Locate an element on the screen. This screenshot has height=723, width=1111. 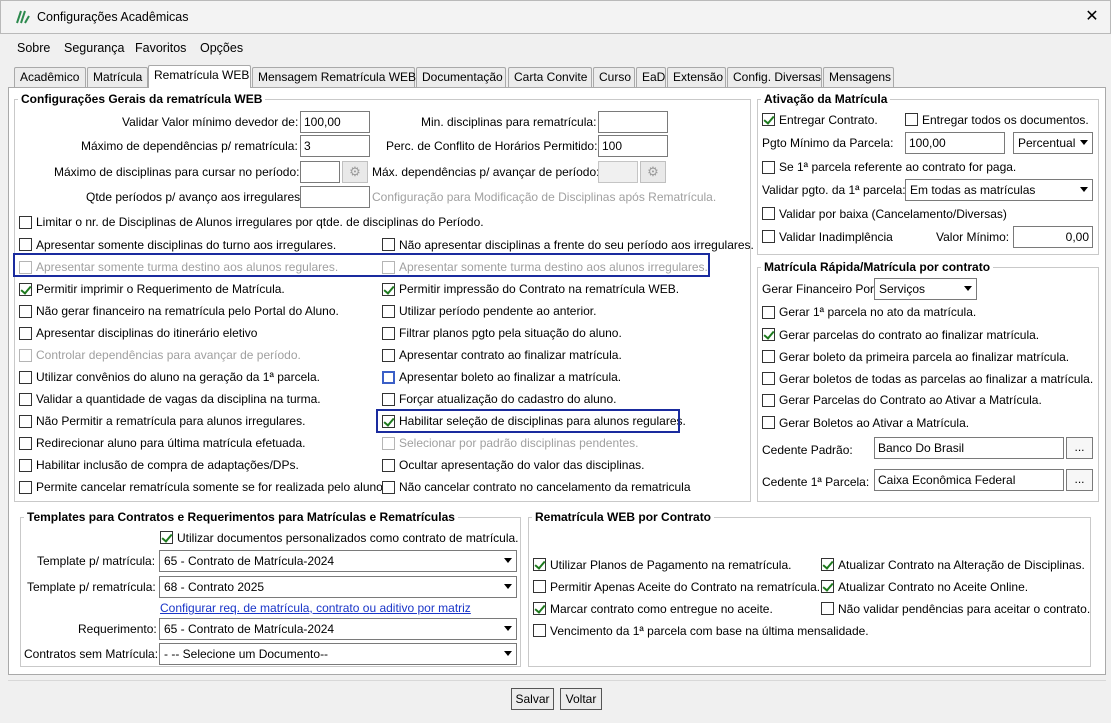
validar-1-parcela-select: Em todas as matrículas is located at coordinates (999, 190).